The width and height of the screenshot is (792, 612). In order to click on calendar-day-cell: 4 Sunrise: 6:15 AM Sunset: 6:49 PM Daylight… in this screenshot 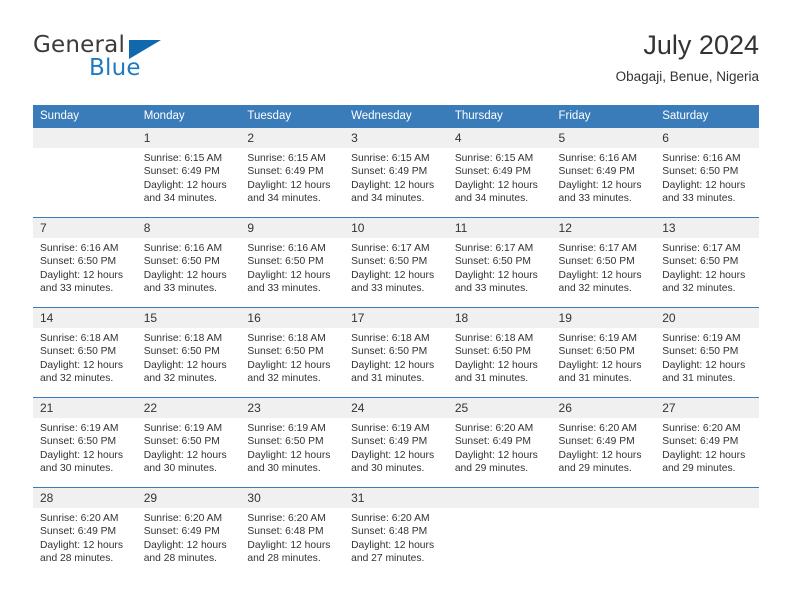, I will do `click(499, 172)`.